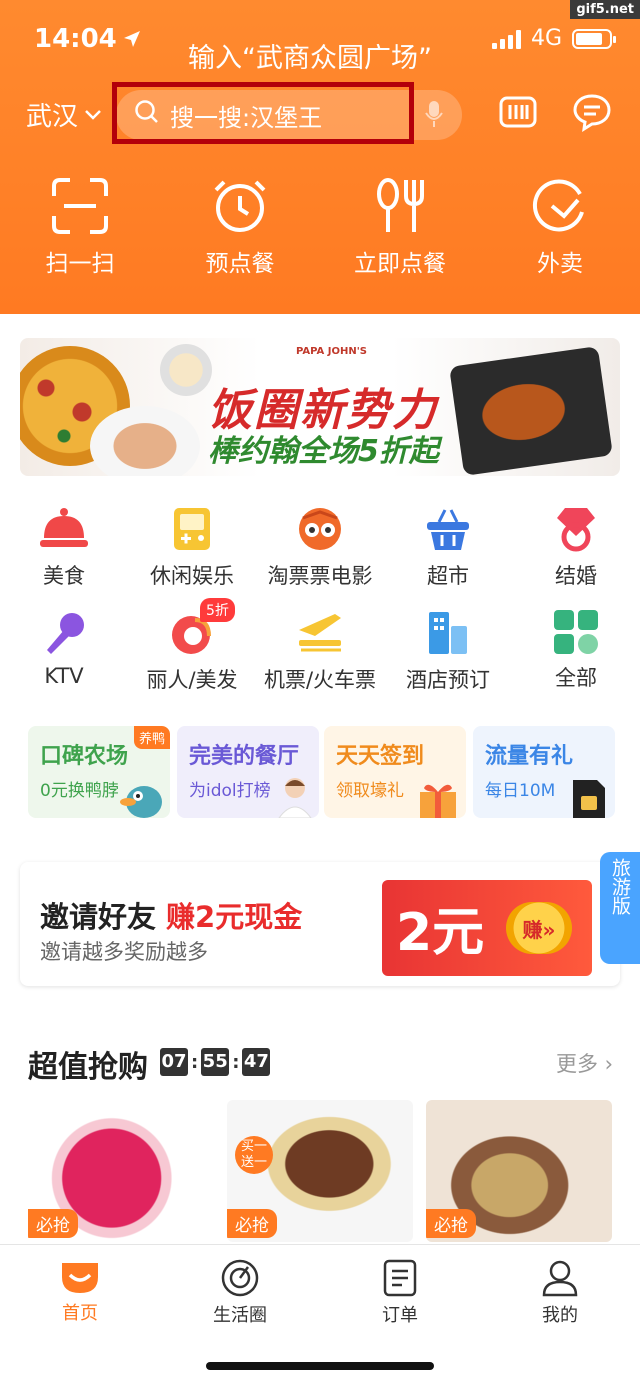  What do you see at coordinates (576, 678) in the screenshot?
I see `category-all-label: 全部` at bounding box center [576, 678].